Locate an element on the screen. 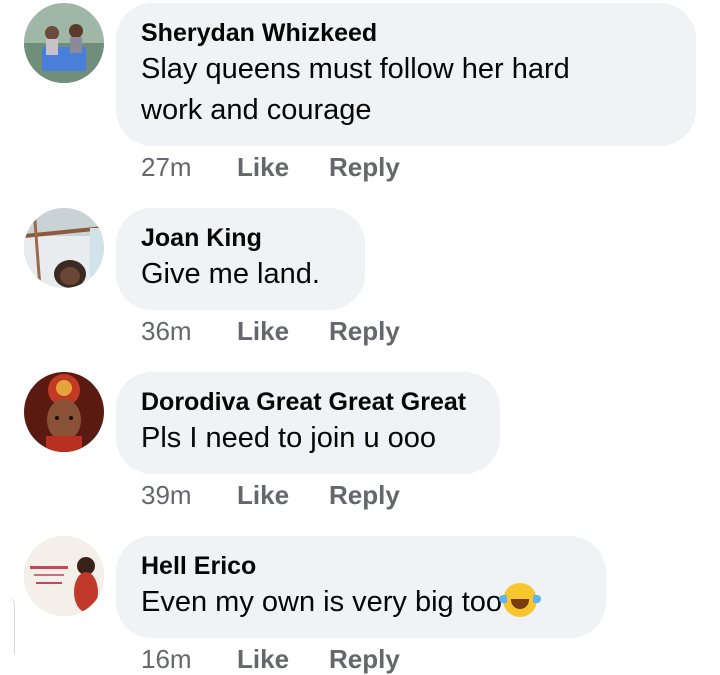 This screenshot has width=720, height=675. comment-timestamp: 36m is located at coordinates (189, 331).